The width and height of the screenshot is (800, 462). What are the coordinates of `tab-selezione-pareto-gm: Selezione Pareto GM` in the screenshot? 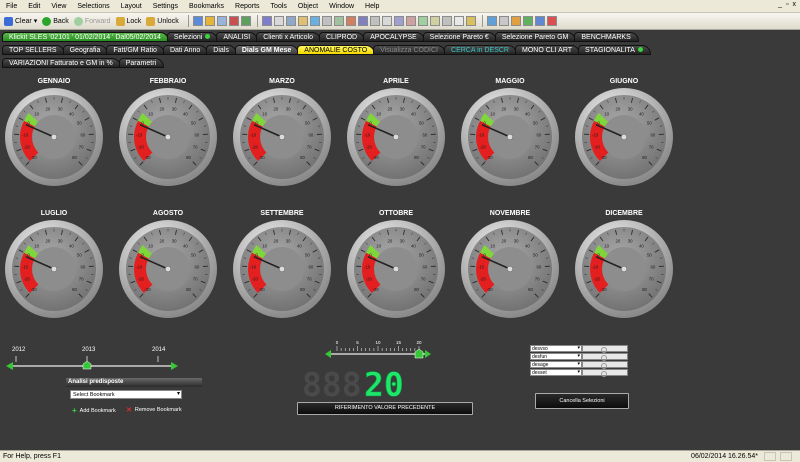 It's located at (535, 37).